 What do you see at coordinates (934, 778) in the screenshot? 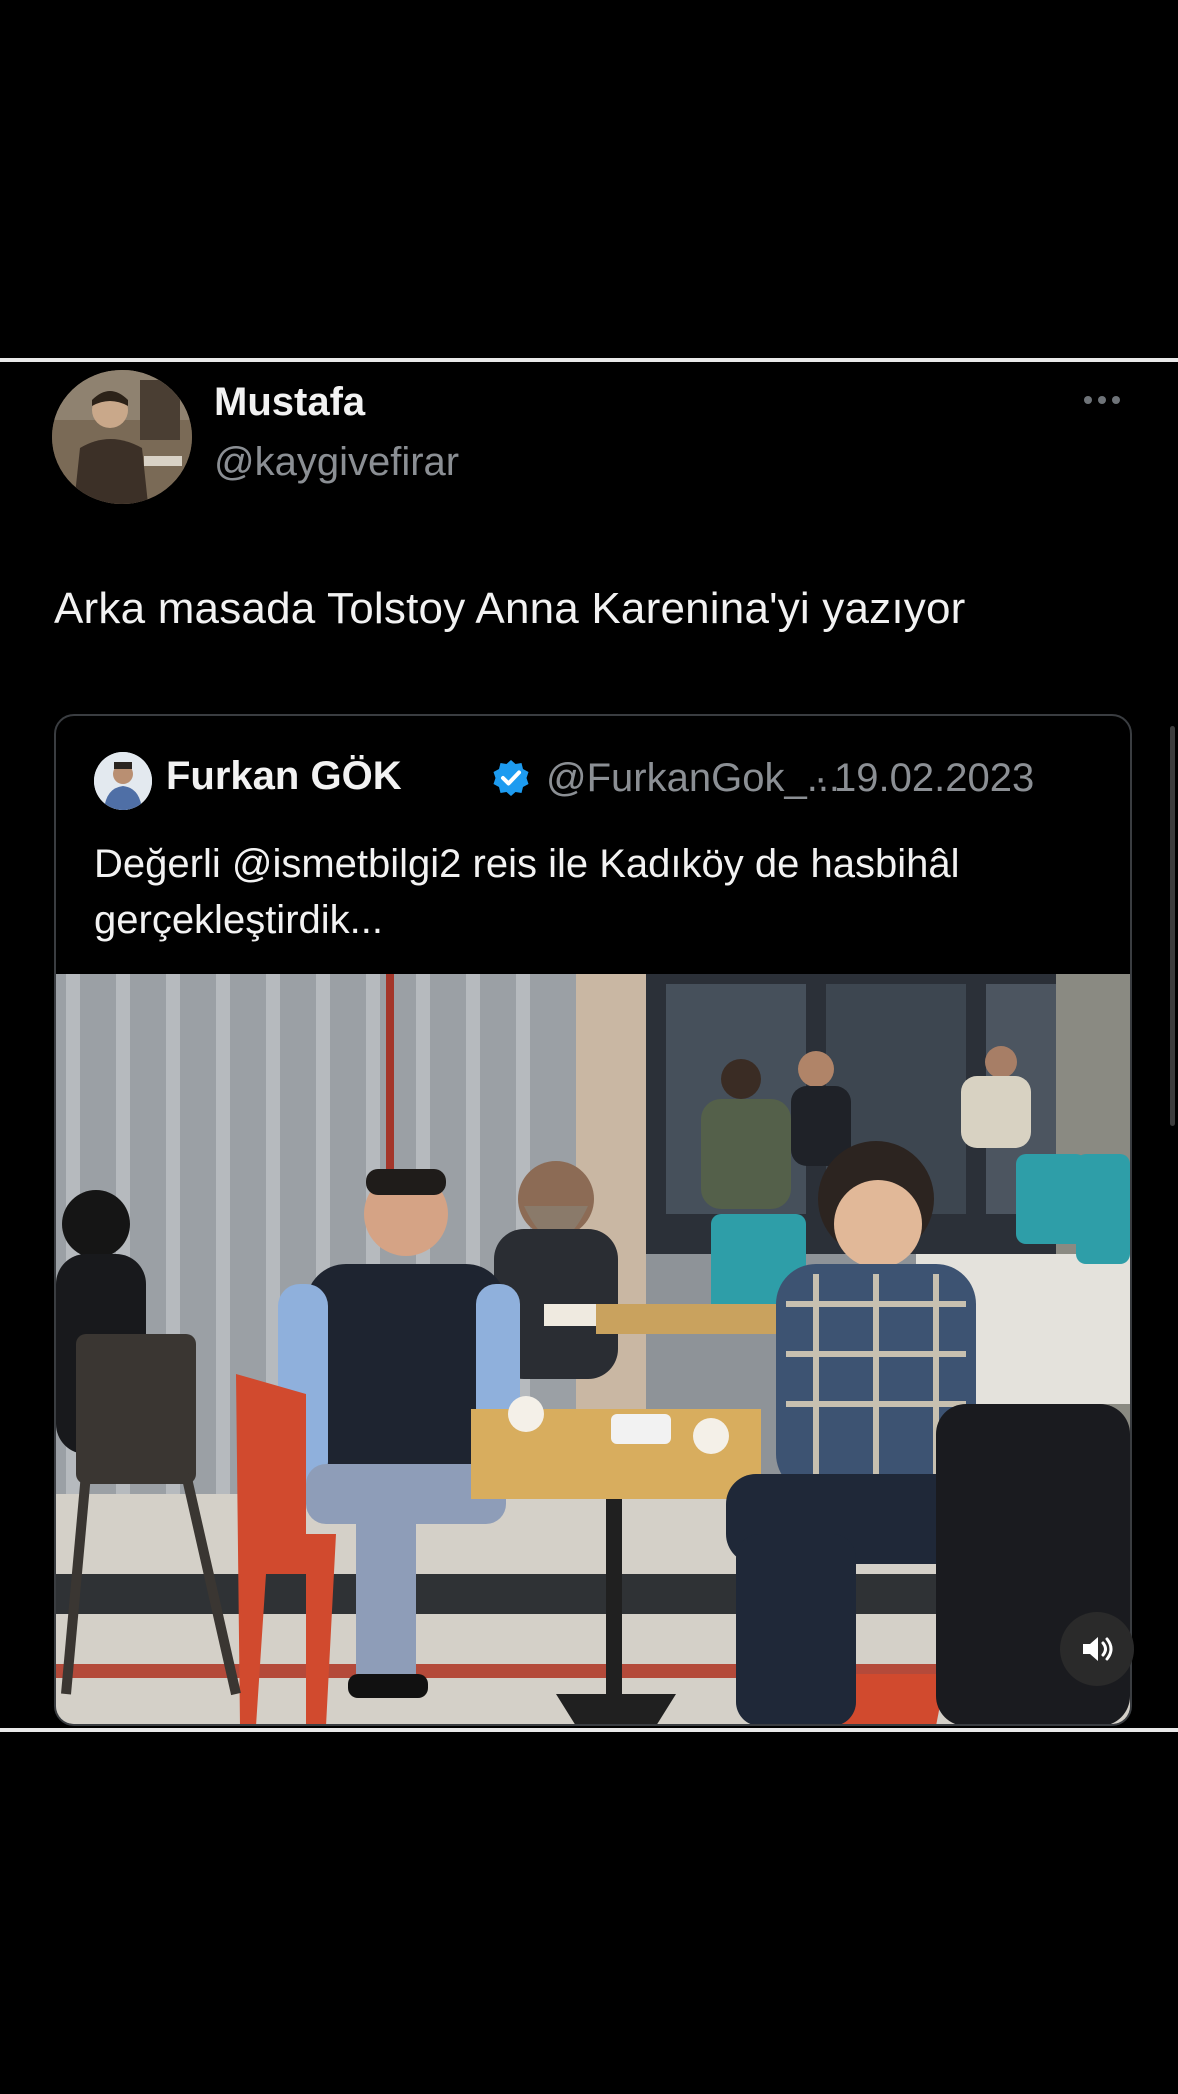
I see `quoted-date: 19.02.2023` at bounding box center [934, 778].